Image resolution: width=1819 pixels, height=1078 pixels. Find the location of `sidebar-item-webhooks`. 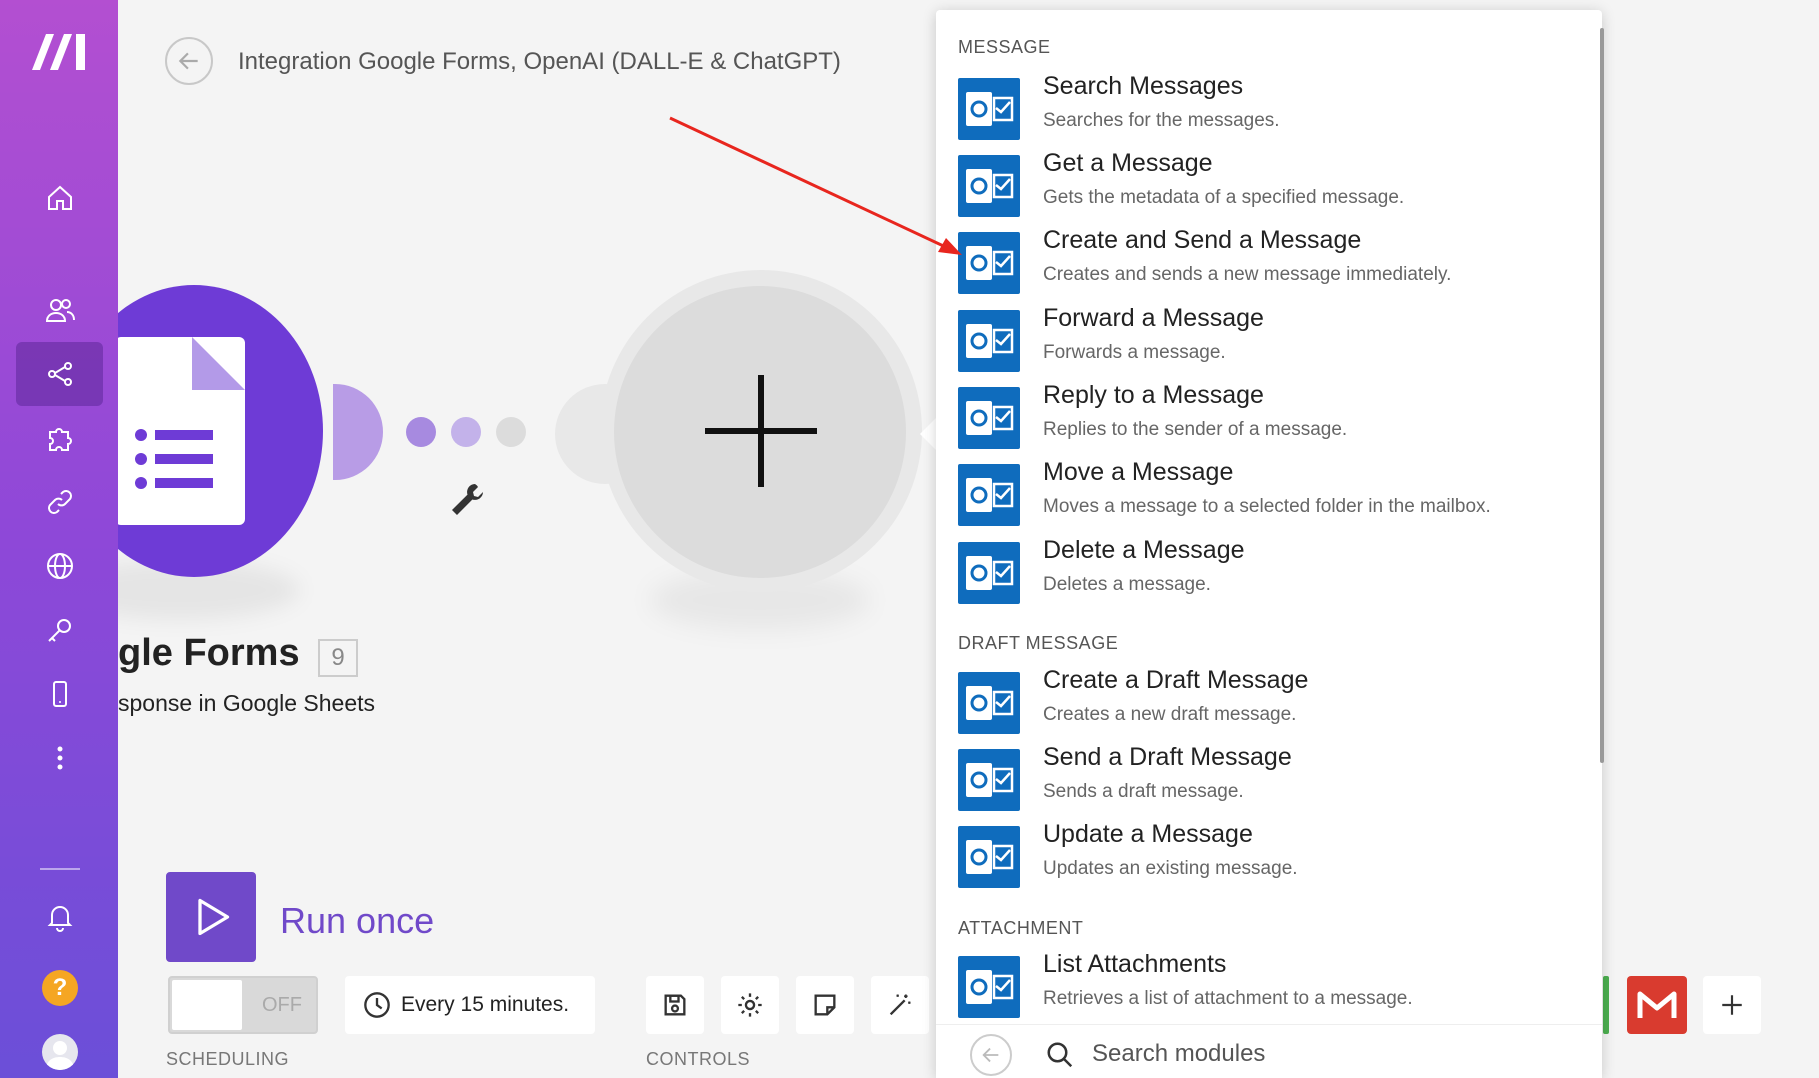

sidebar-item-webhooks is located at coordinates (59, 566).